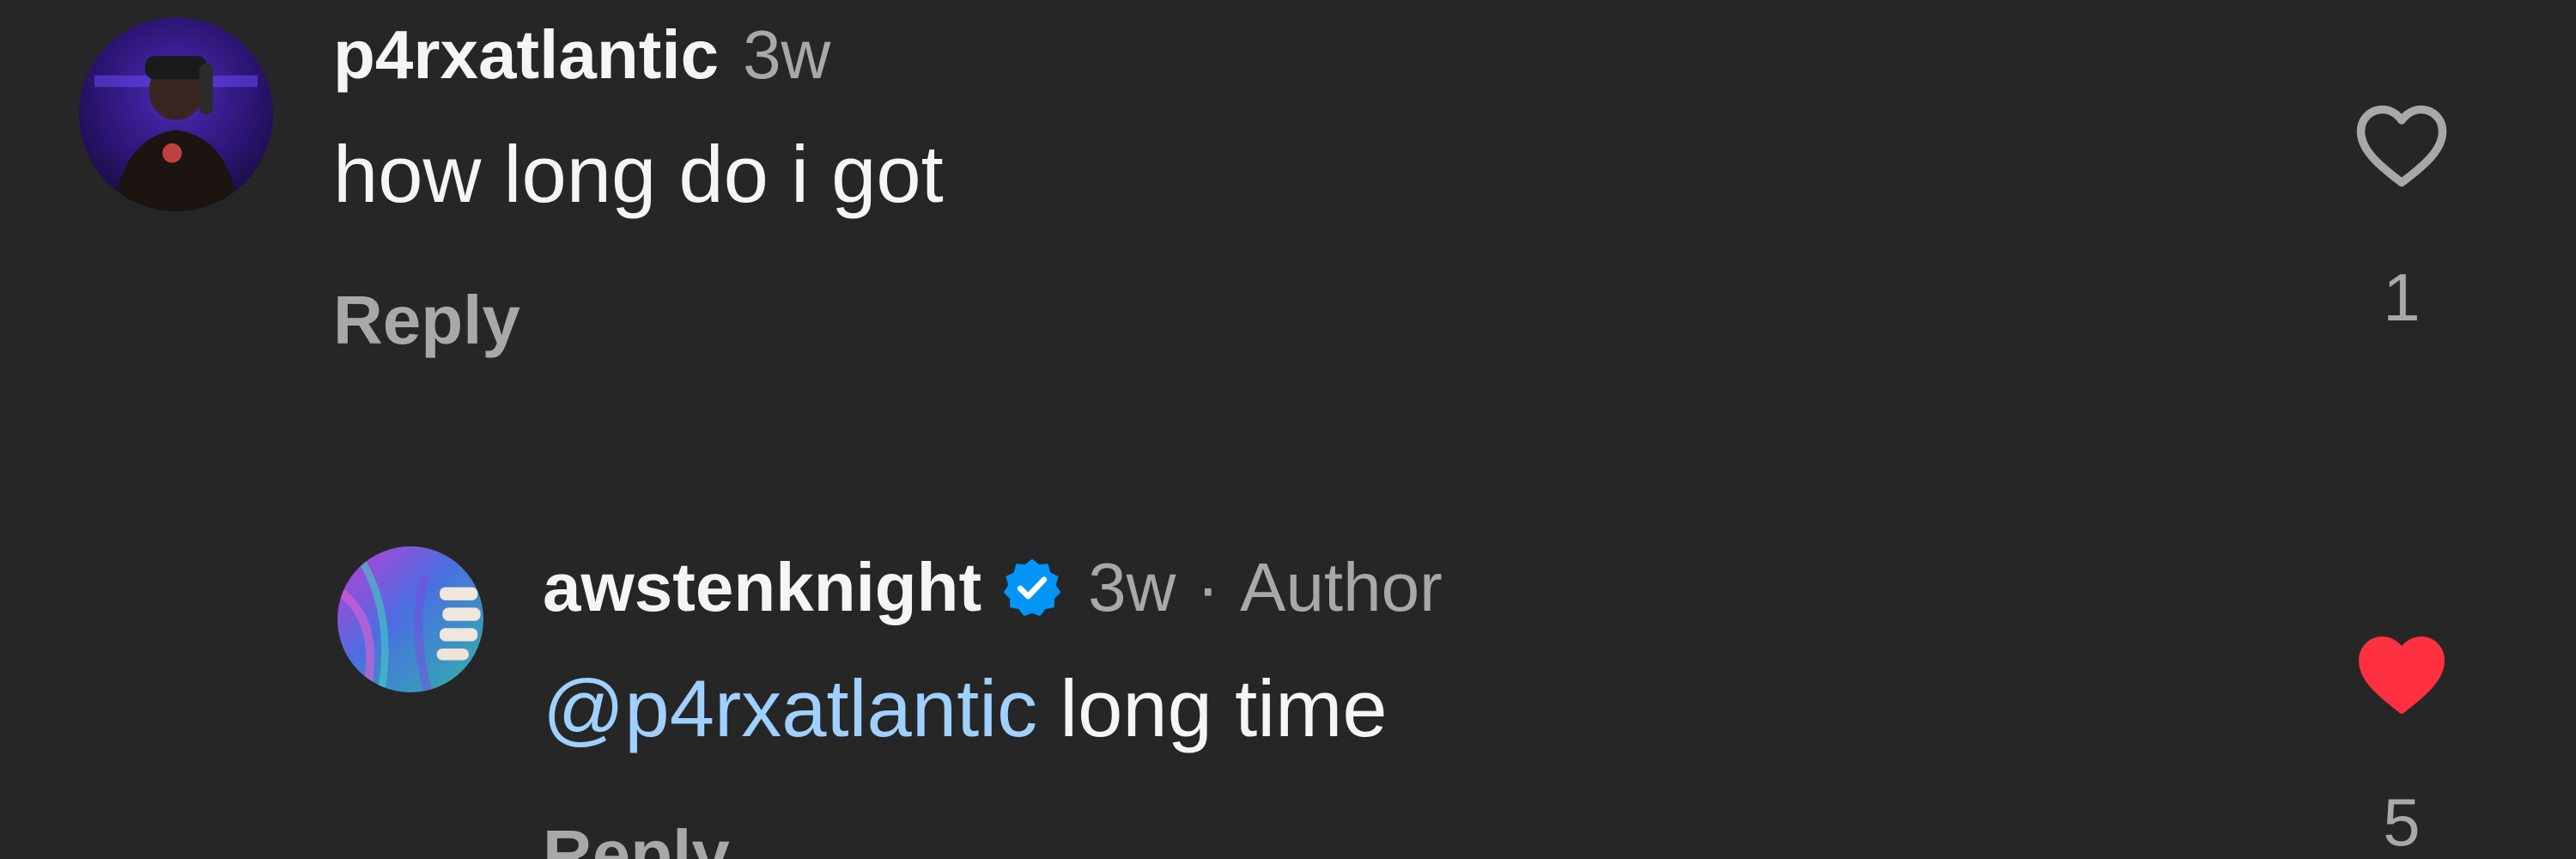  I want to click on heart-filled-icon, so click(2402, 676).